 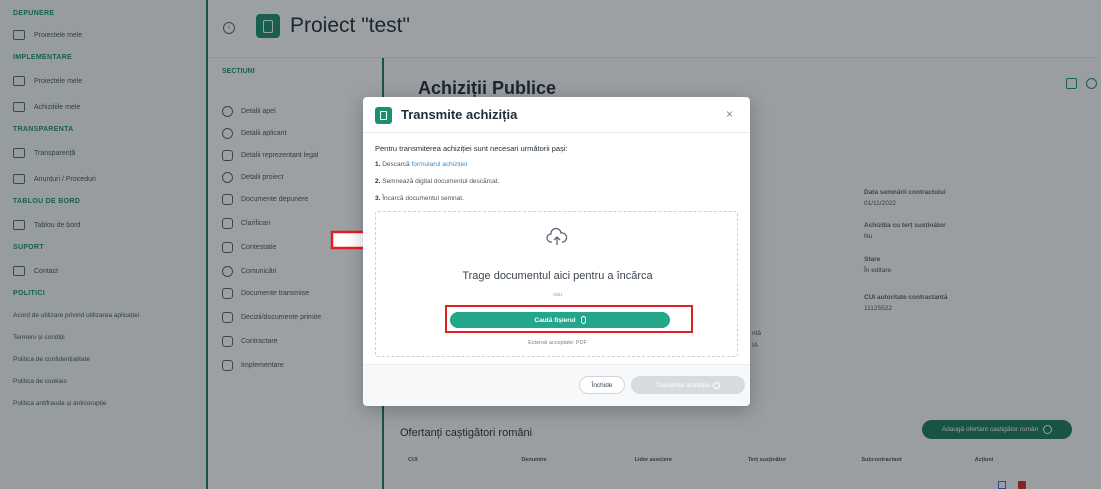 What do you see at coordinates (555, 320) in the screenshot?
I see `browse-file-label: Caută fișierul` at bounding box center [555, 320].